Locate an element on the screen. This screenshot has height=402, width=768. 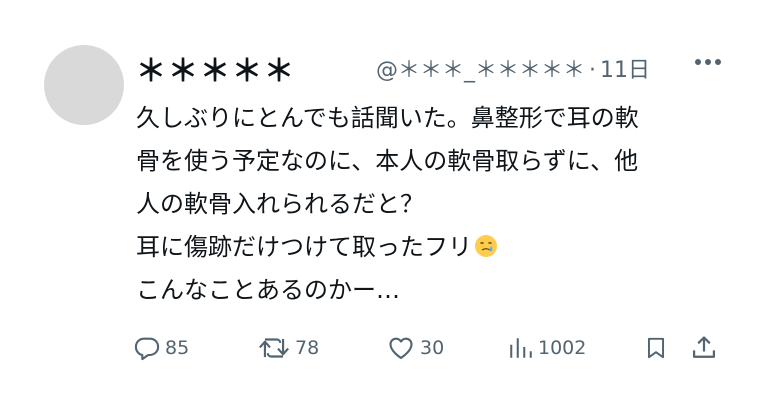
retweet-icon is located at coordinates (274, 348).